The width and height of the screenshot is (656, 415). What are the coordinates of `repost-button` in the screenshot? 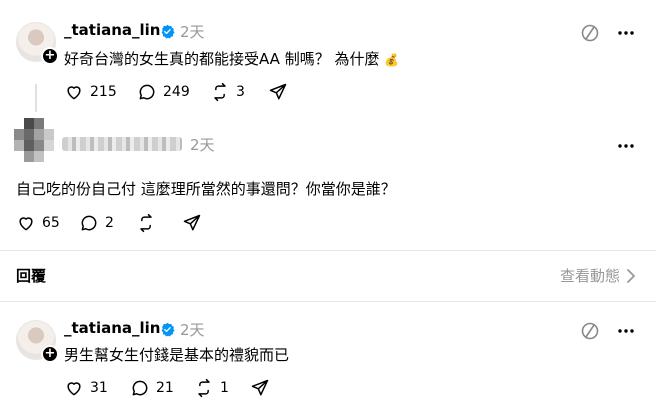 It's located at (146, 223).